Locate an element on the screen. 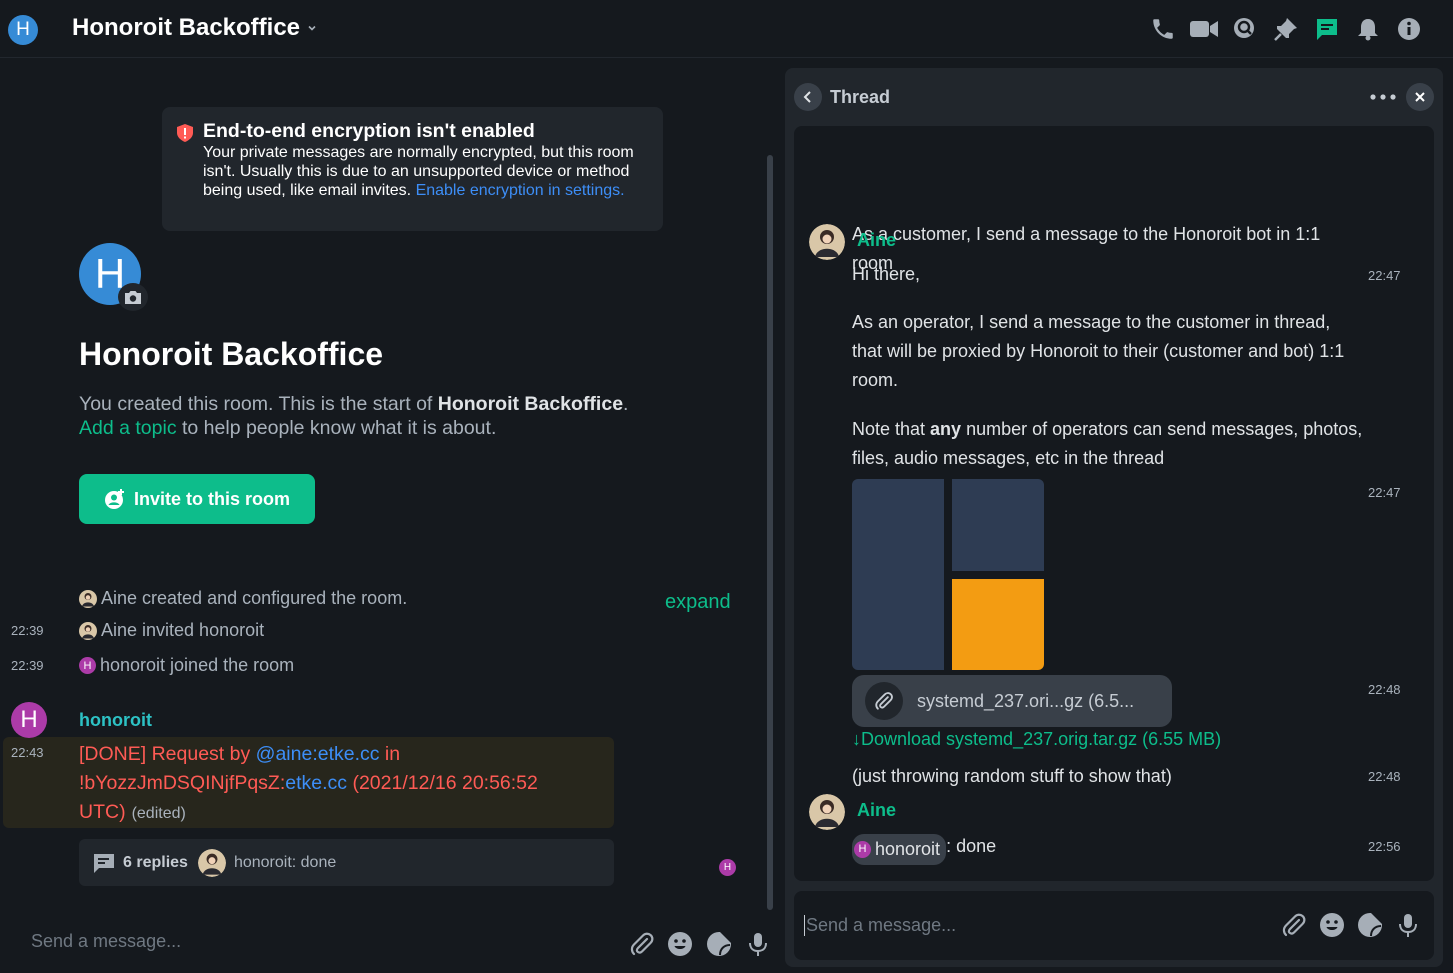  edited-label: (edited) is located at coordinates (159, 813).